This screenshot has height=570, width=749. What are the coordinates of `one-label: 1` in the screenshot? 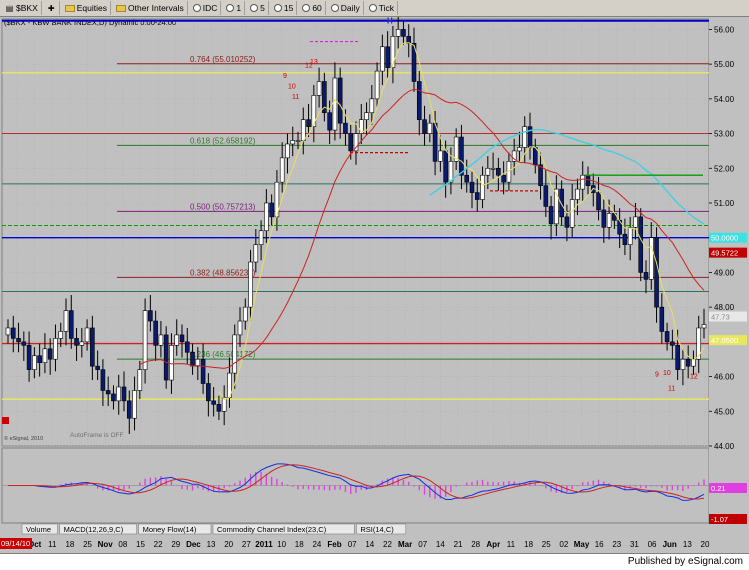 It's located at (239, 8).